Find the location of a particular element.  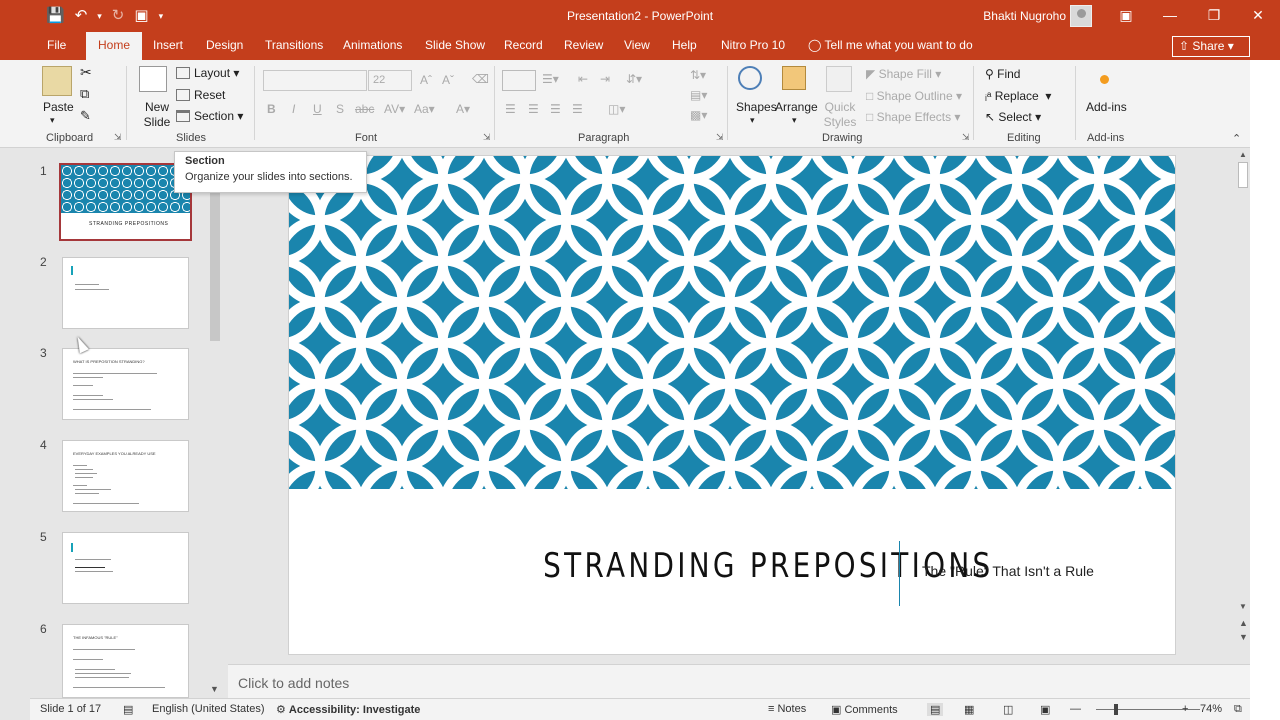

shapes-dropdown-icon: ▾ is located at coordinates (752, 120).